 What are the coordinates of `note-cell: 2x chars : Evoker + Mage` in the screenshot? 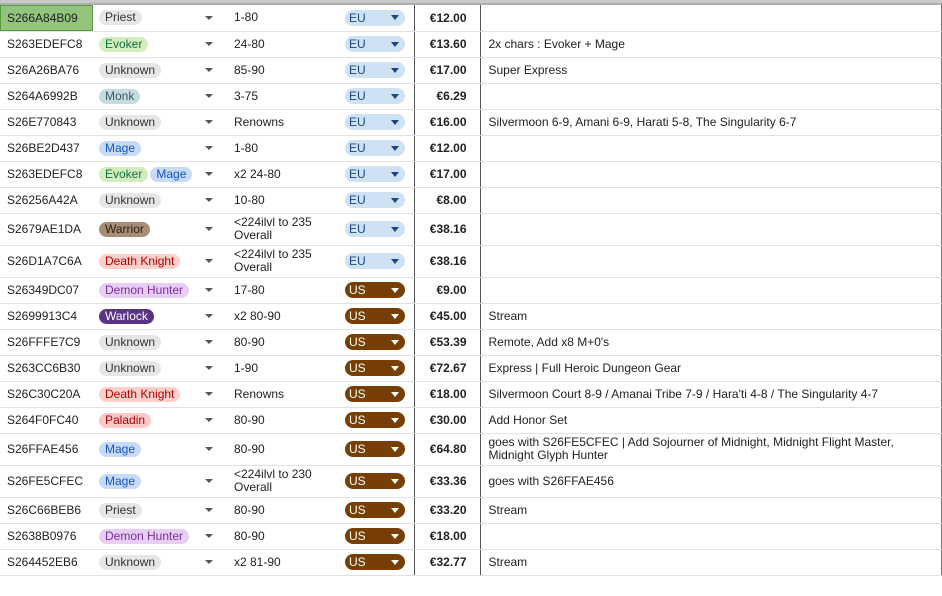 It's located at (711, 44).